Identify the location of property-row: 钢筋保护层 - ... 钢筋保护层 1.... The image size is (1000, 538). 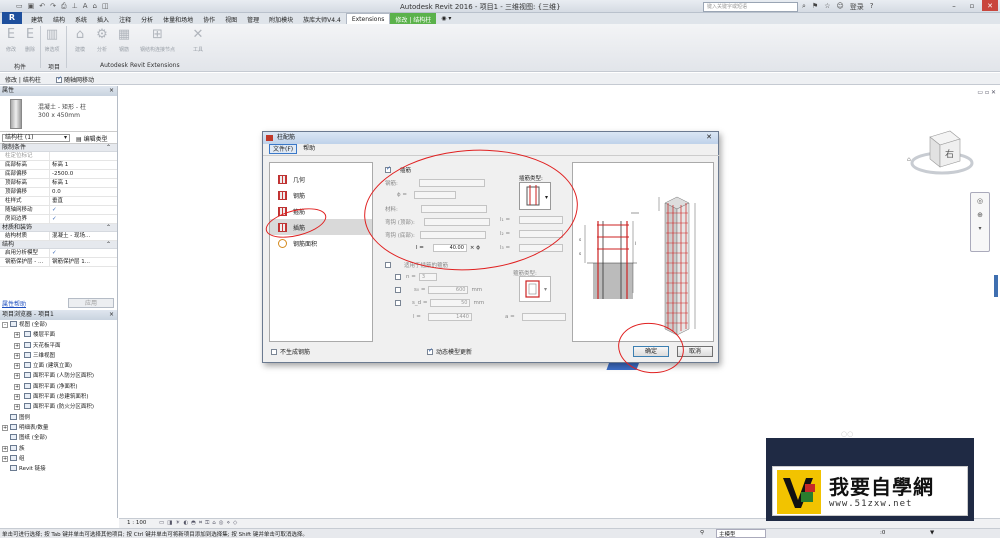
(58, 262).